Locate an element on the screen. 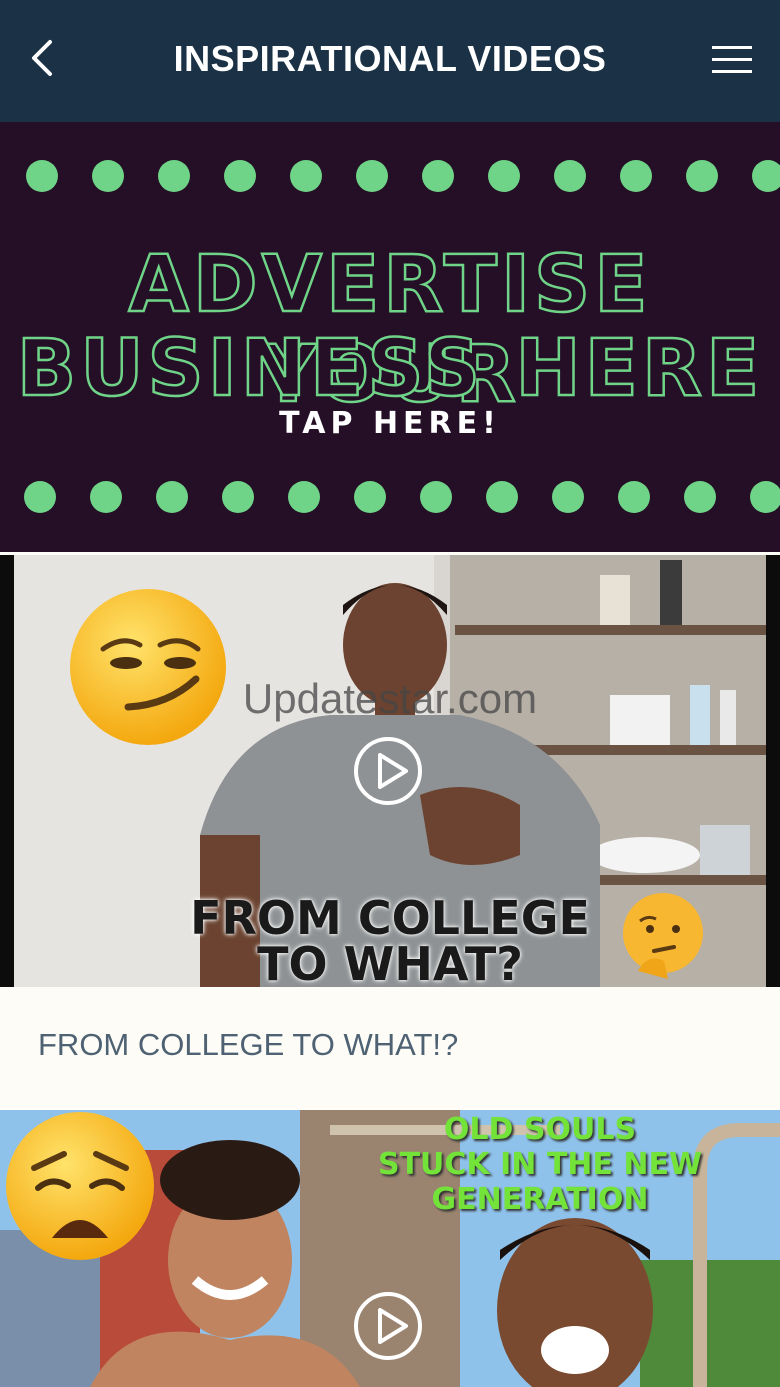  watermark-text: Updatestar.com is located at coordinates (390, 698).